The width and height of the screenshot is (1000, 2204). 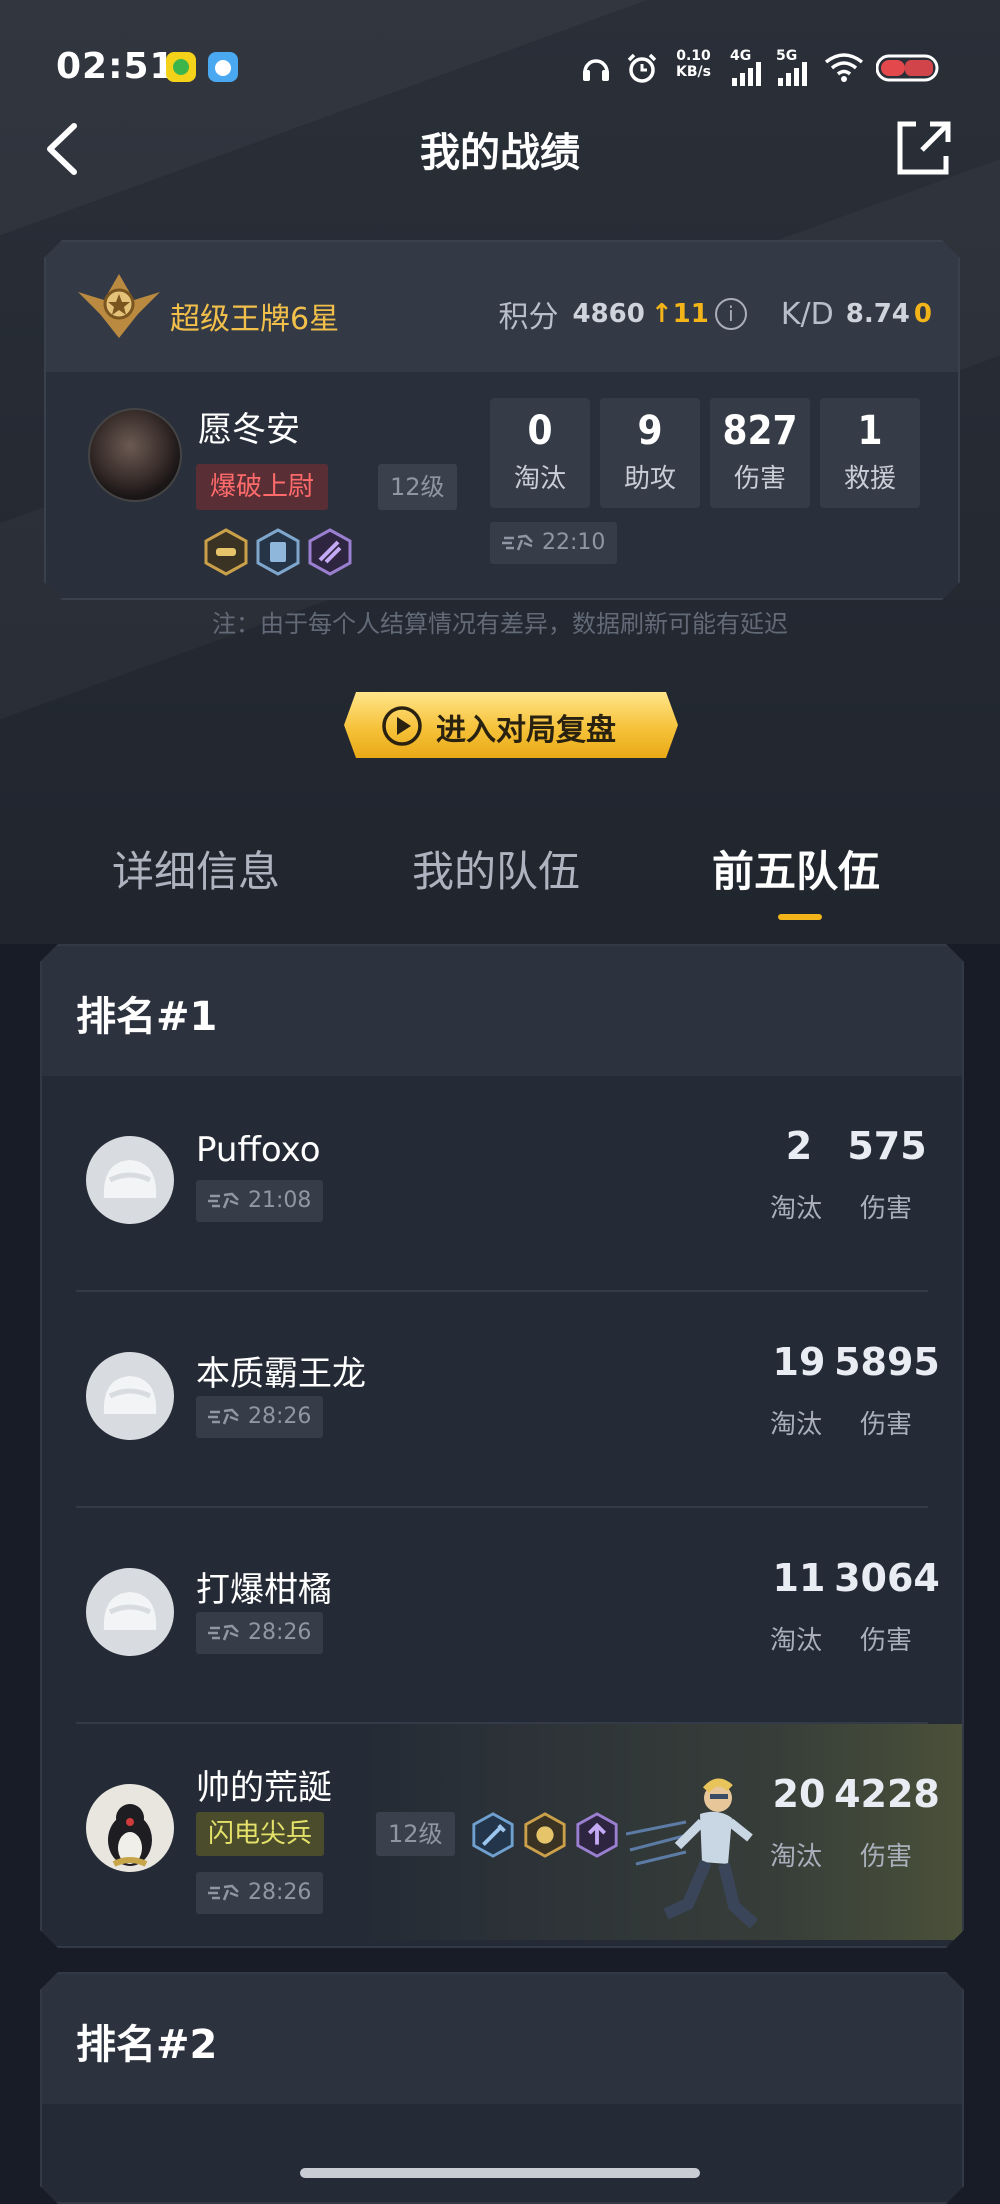 I want to click on stat-value: 827, so click(x=760, y=431).